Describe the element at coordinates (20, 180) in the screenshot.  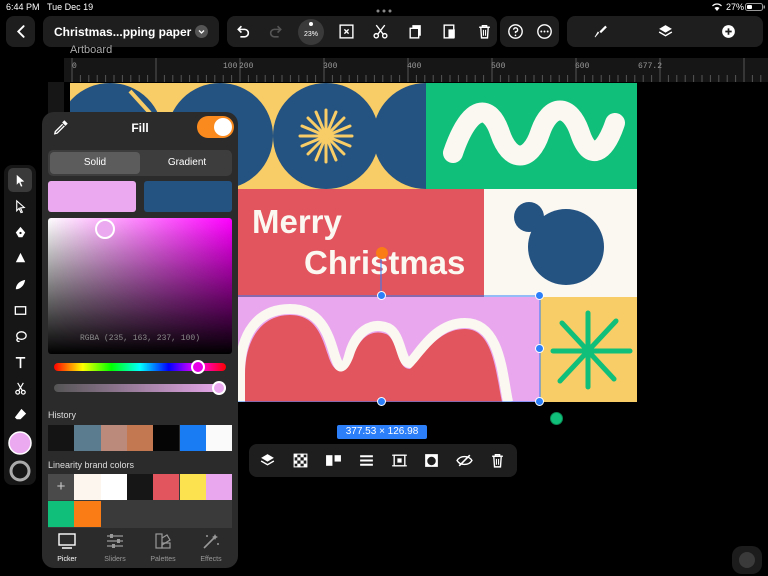
I see `selection-tool` at that location.